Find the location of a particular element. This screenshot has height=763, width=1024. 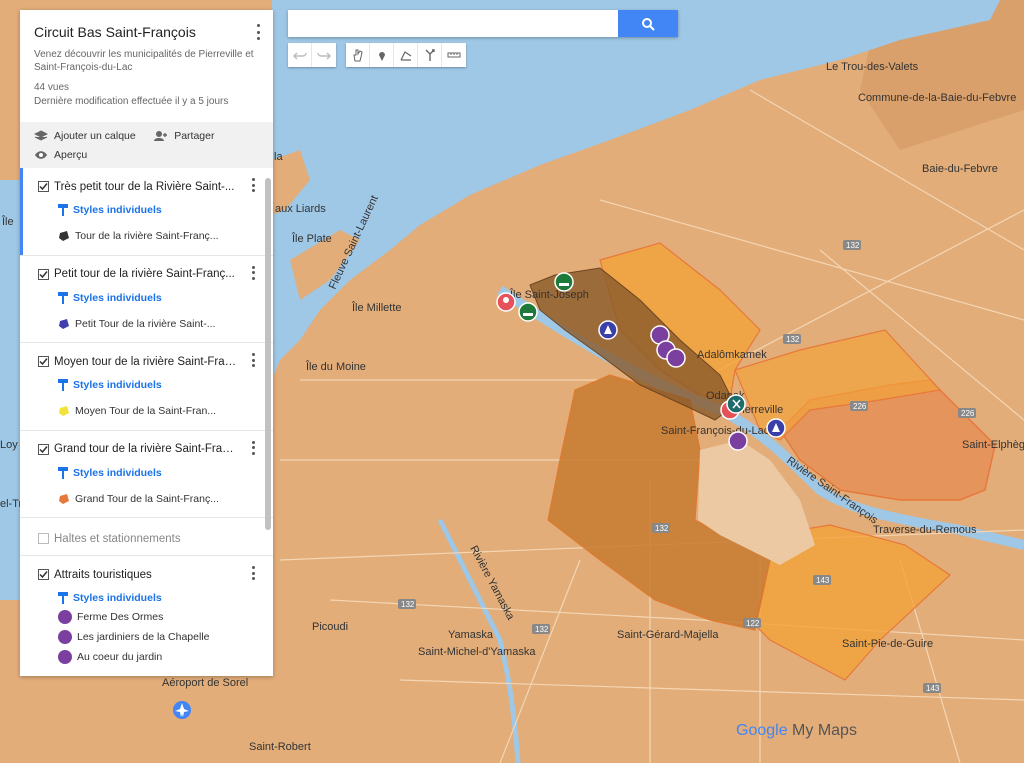

svg-text: Aéroport de Sorel is located at coordinates (205, 683).